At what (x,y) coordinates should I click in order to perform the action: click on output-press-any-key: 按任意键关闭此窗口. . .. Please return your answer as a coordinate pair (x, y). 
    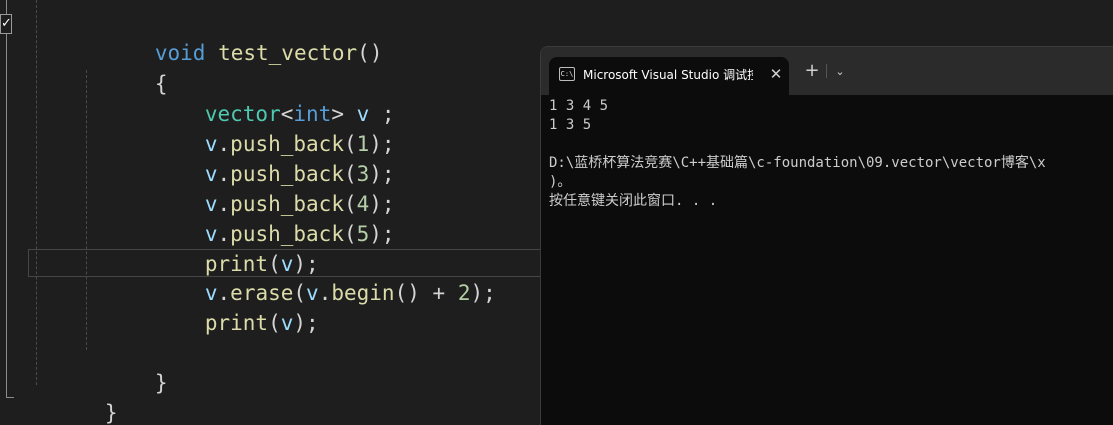
    Looking at the image, I should click on (633, 201).